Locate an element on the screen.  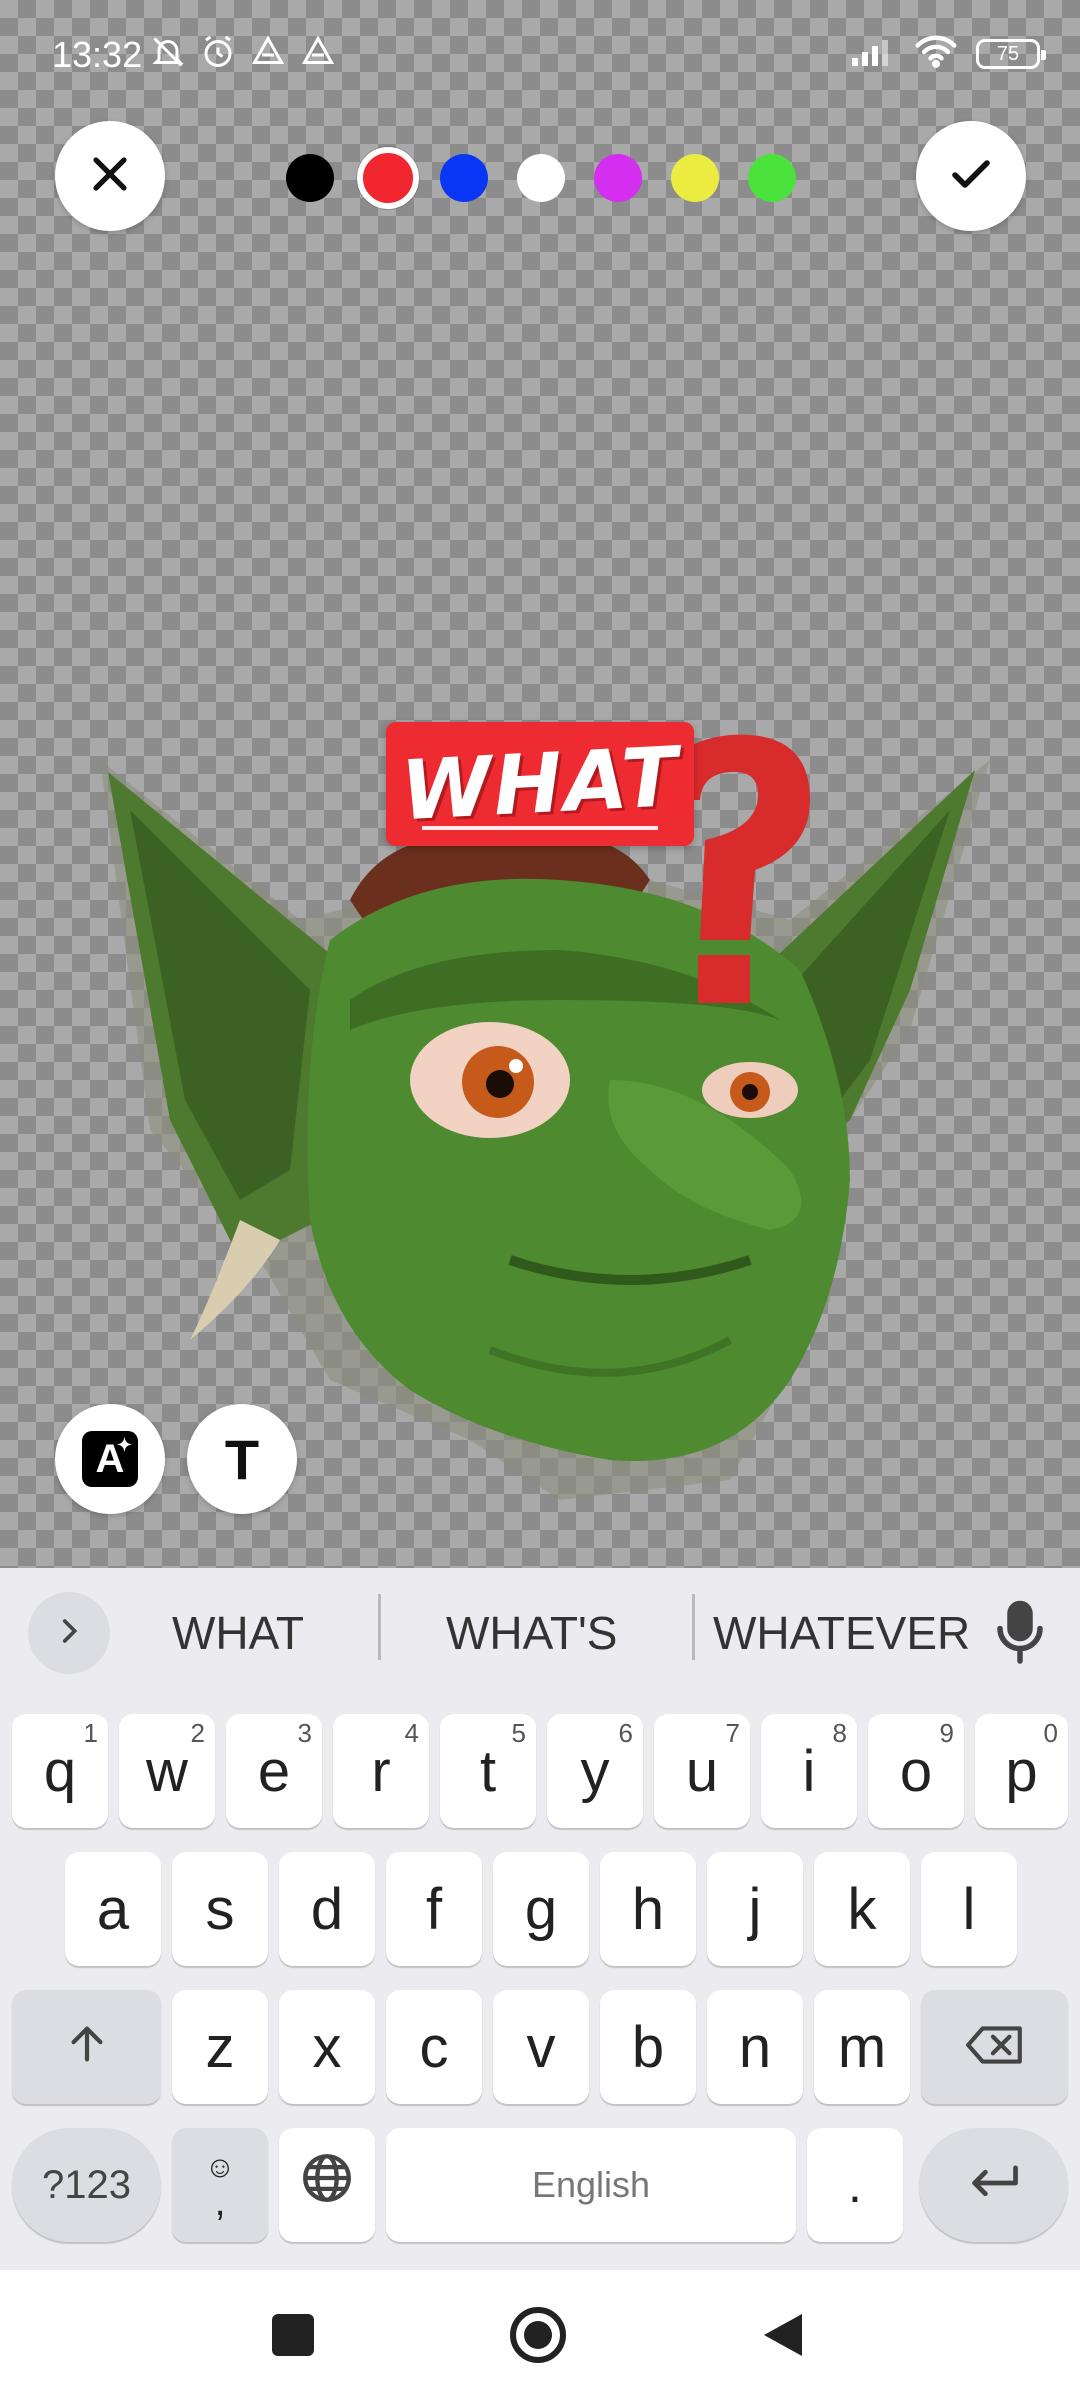
key-label: p is located at coordinates (1021, 1771).